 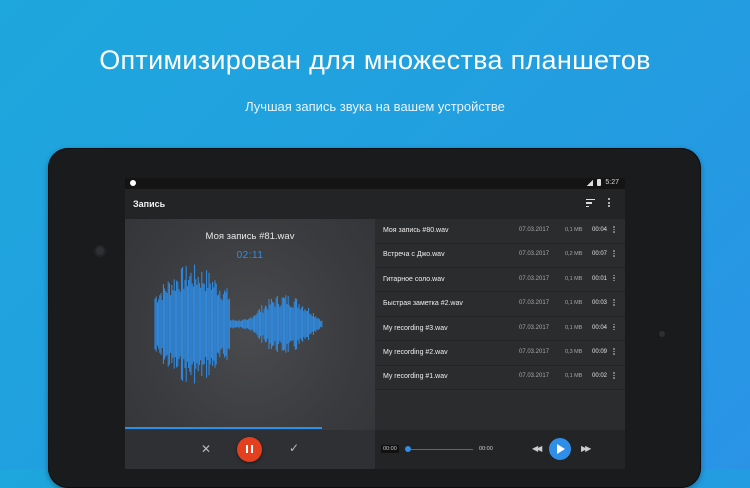 I want to click on battery-icon, so click(x=599, y=182).